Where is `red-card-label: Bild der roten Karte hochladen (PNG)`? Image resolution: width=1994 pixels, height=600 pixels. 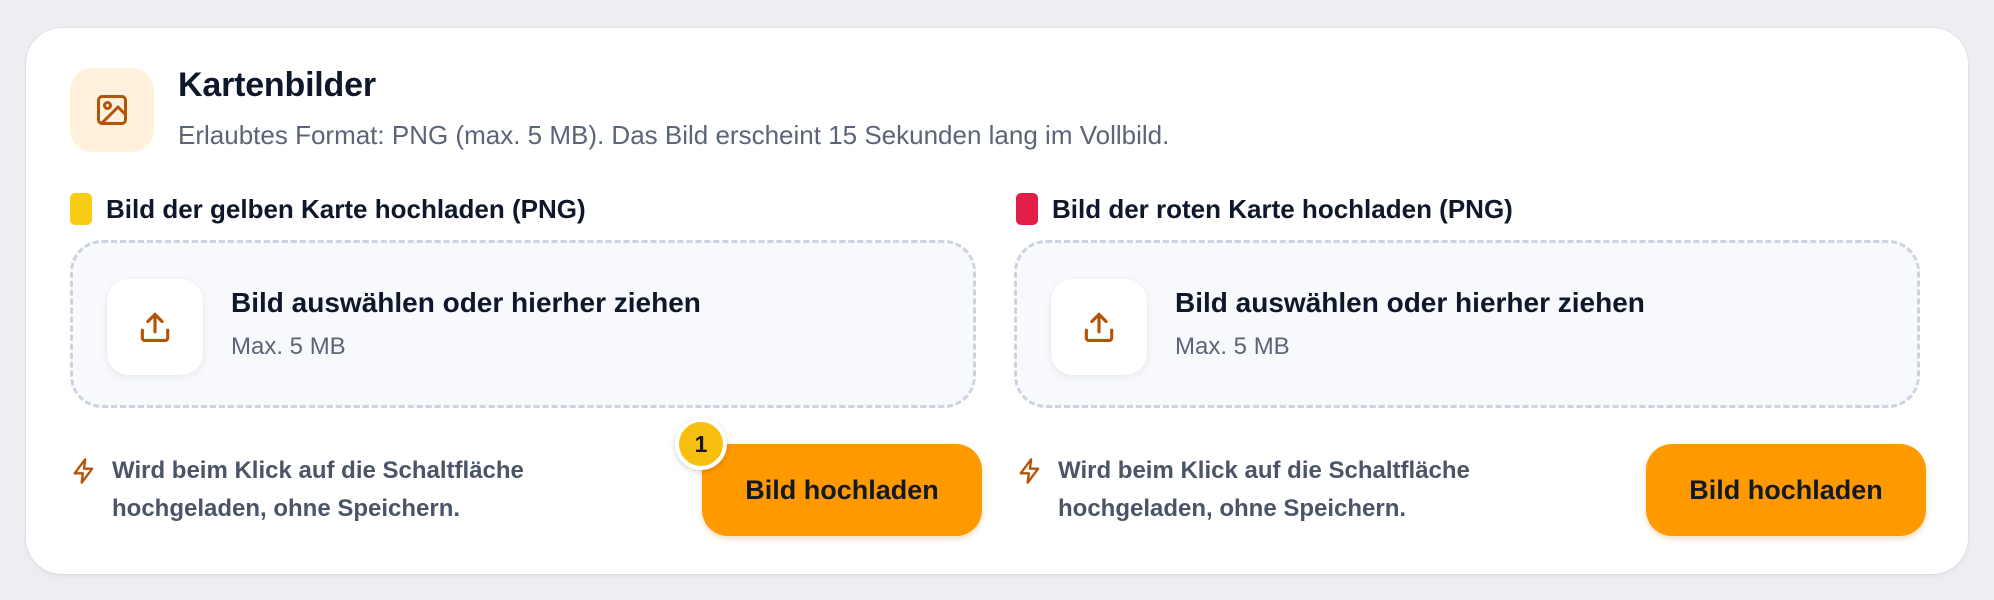
red-card-label: Bild der roten Karte hochladen (PNG) is located at coordinates (1264, 209).